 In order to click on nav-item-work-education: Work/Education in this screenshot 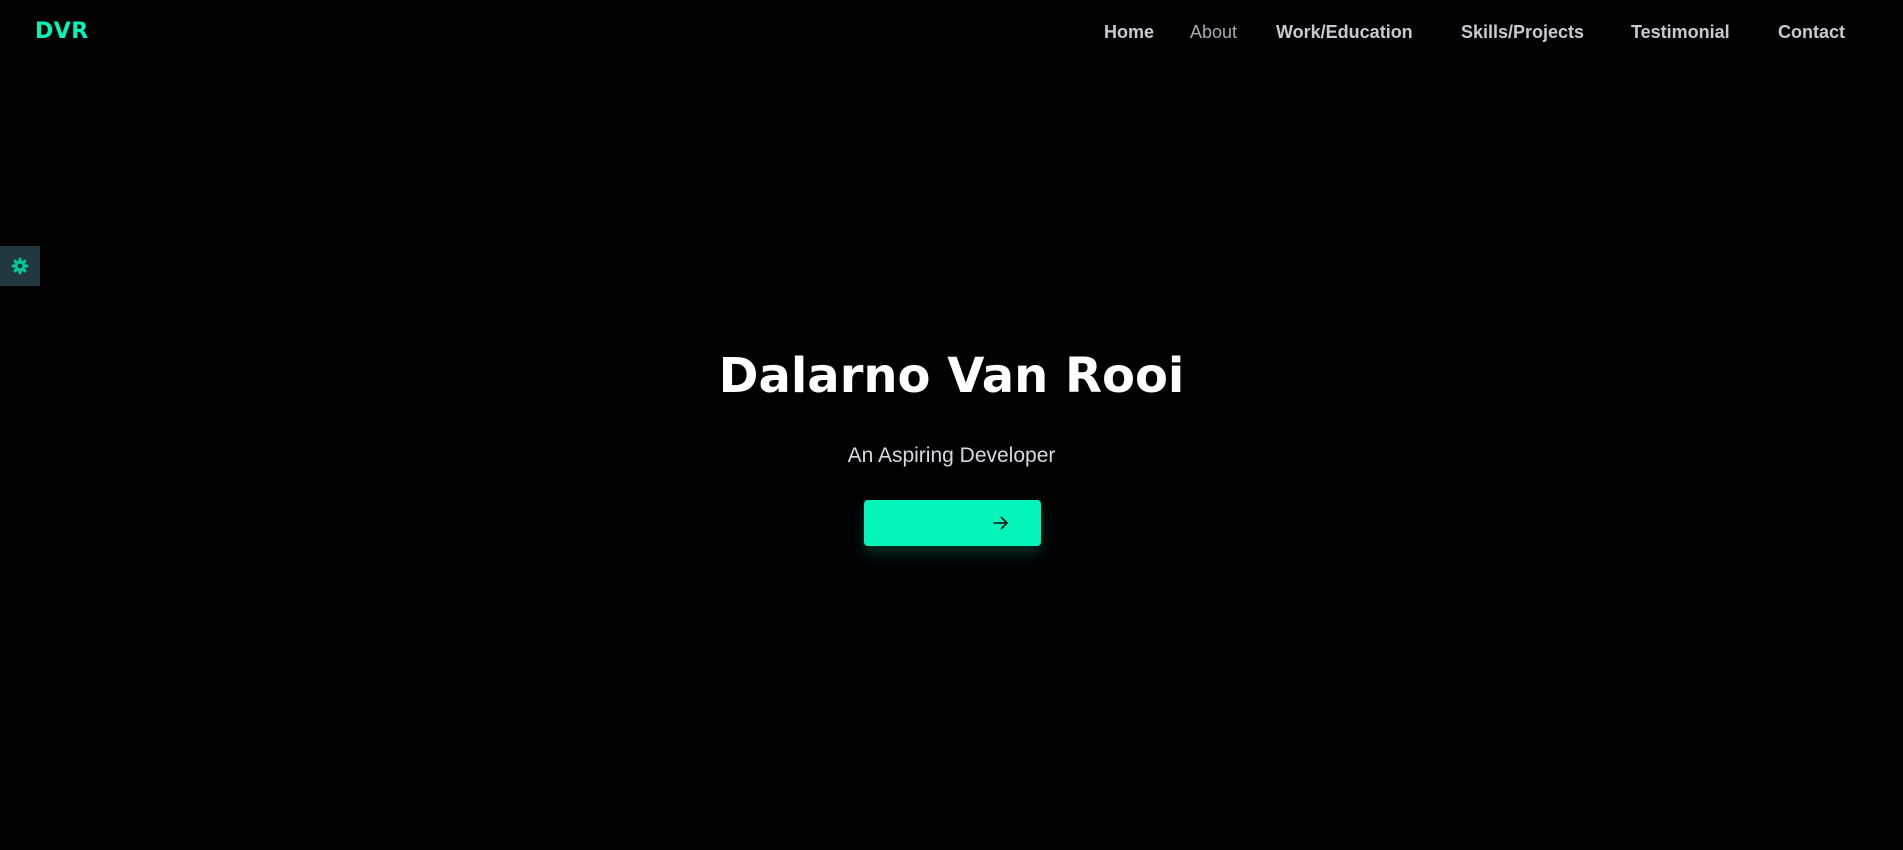, I will do `click(1344, 32)`.